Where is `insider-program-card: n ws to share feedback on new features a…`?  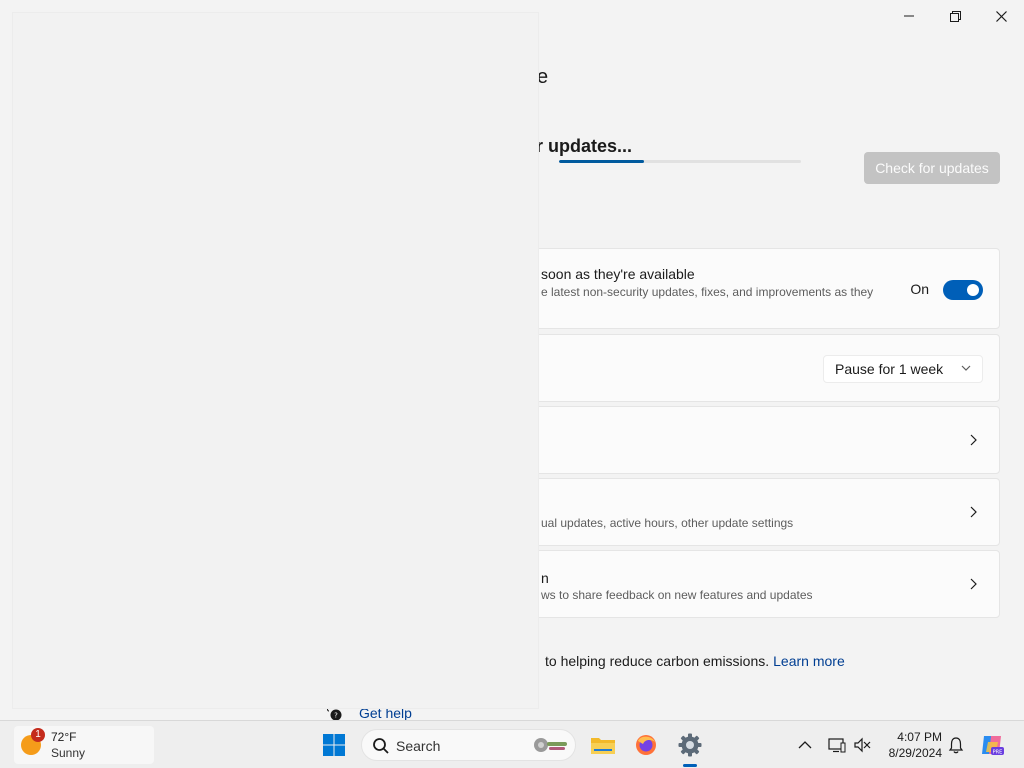 insider-program-card: n ws to share feedback on new features a… is located at coordinates (763, 584).